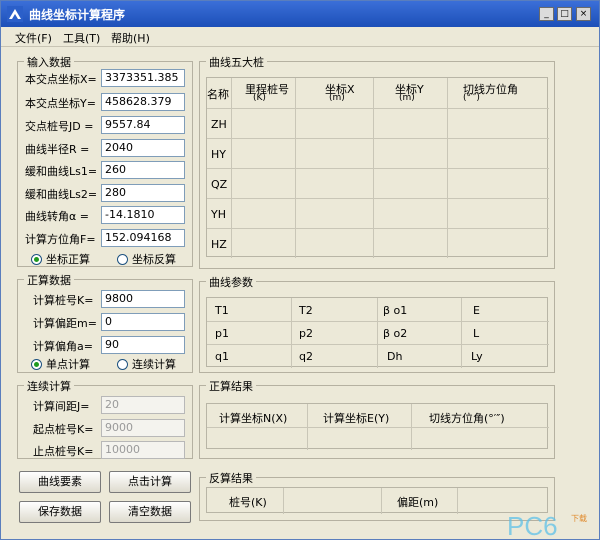 The image size is (600, 540). I want to click on radio-inverse-calc: 坐标反算, so click(146, 259).